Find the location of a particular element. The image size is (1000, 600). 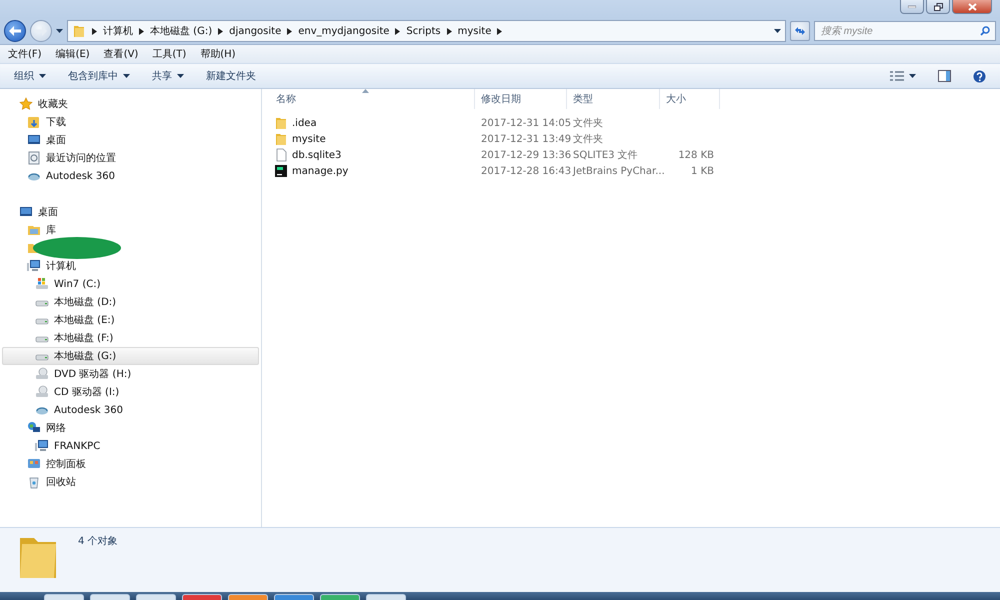

library-icon is located at coordinates (34, 230).